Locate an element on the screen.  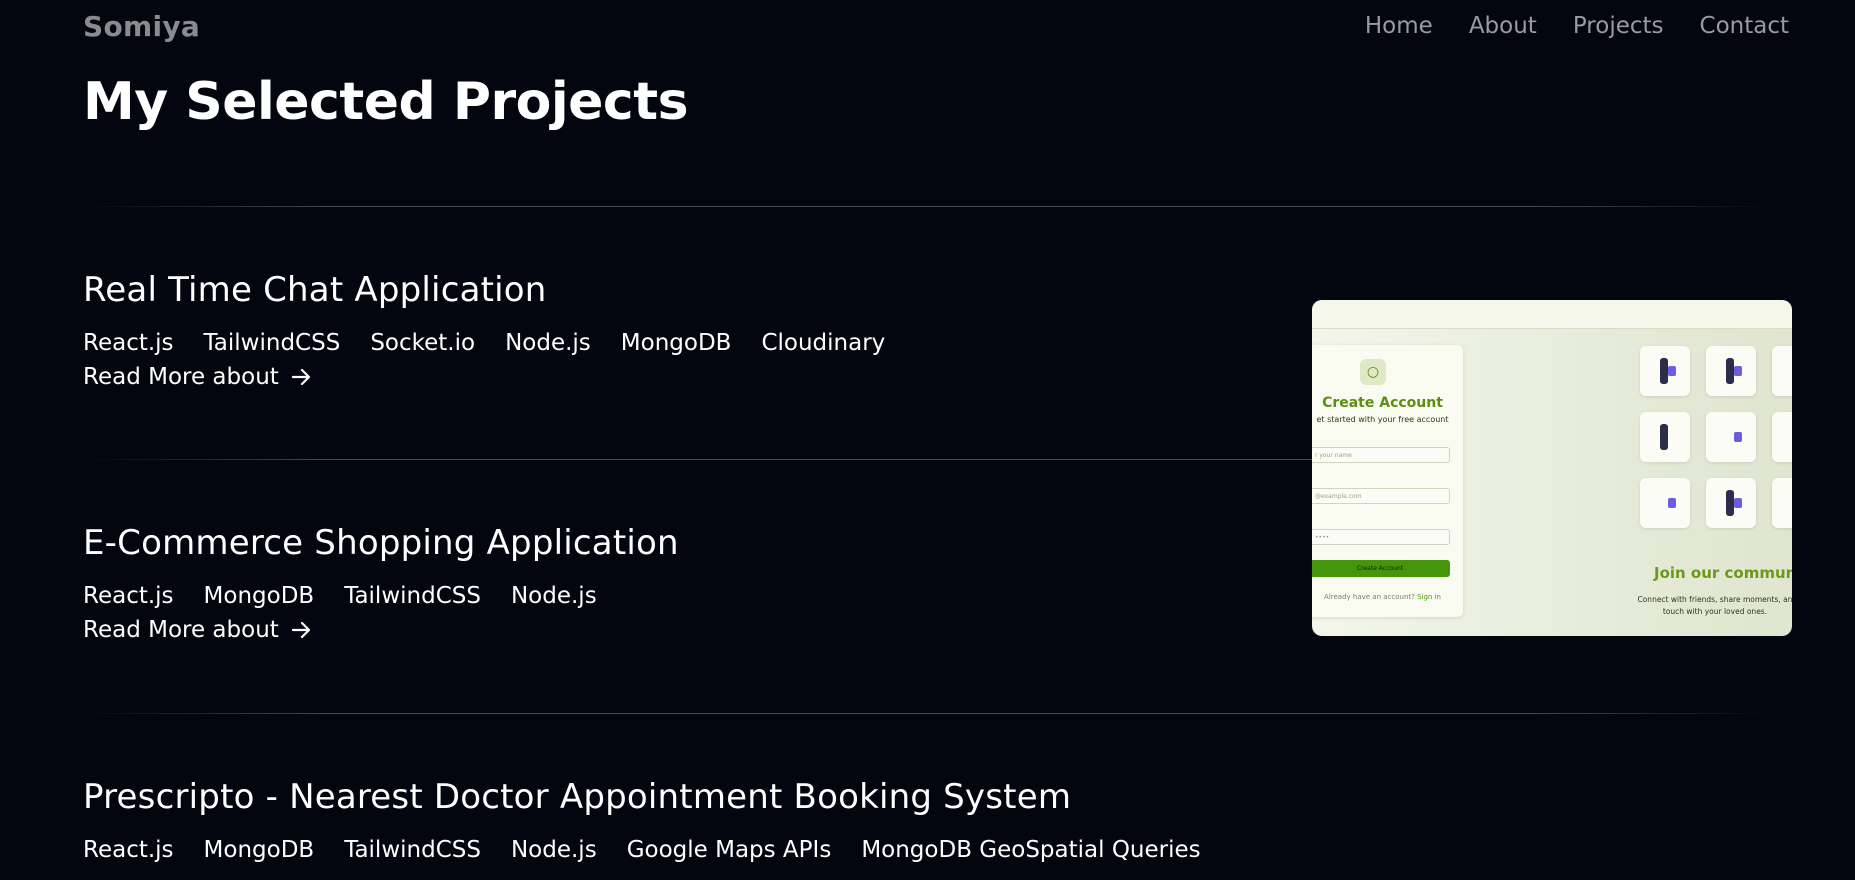
card-title: Create Account is located at coordinates (1382, 403).